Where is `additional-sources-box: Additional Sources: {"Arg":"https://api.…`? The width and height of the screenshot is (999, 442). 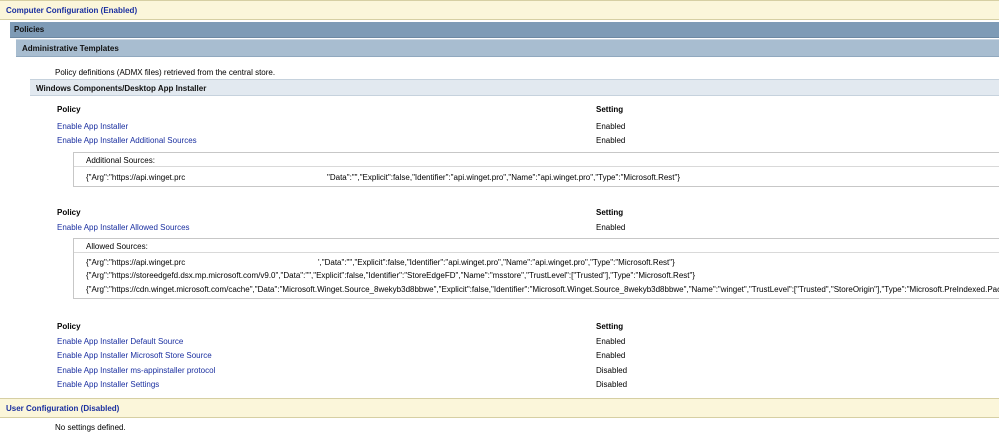
additional-sources-box: Additional Sources: {"Arg":"https://api.… is located at coordinates (536, 169).